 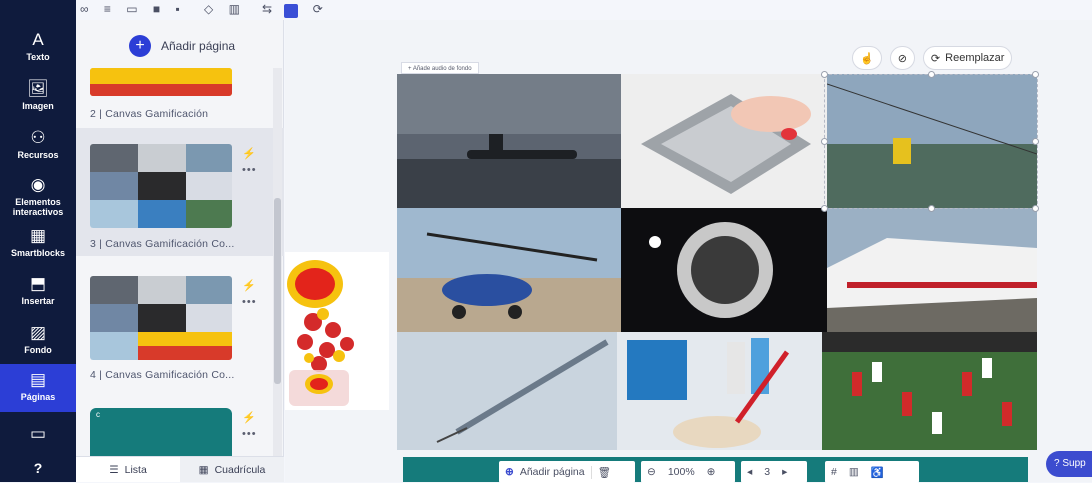 What do you see at coordinates (975, 58) in the screenshot?
I see `replace-label: Reemplazar` at bounding box center [975, 58].